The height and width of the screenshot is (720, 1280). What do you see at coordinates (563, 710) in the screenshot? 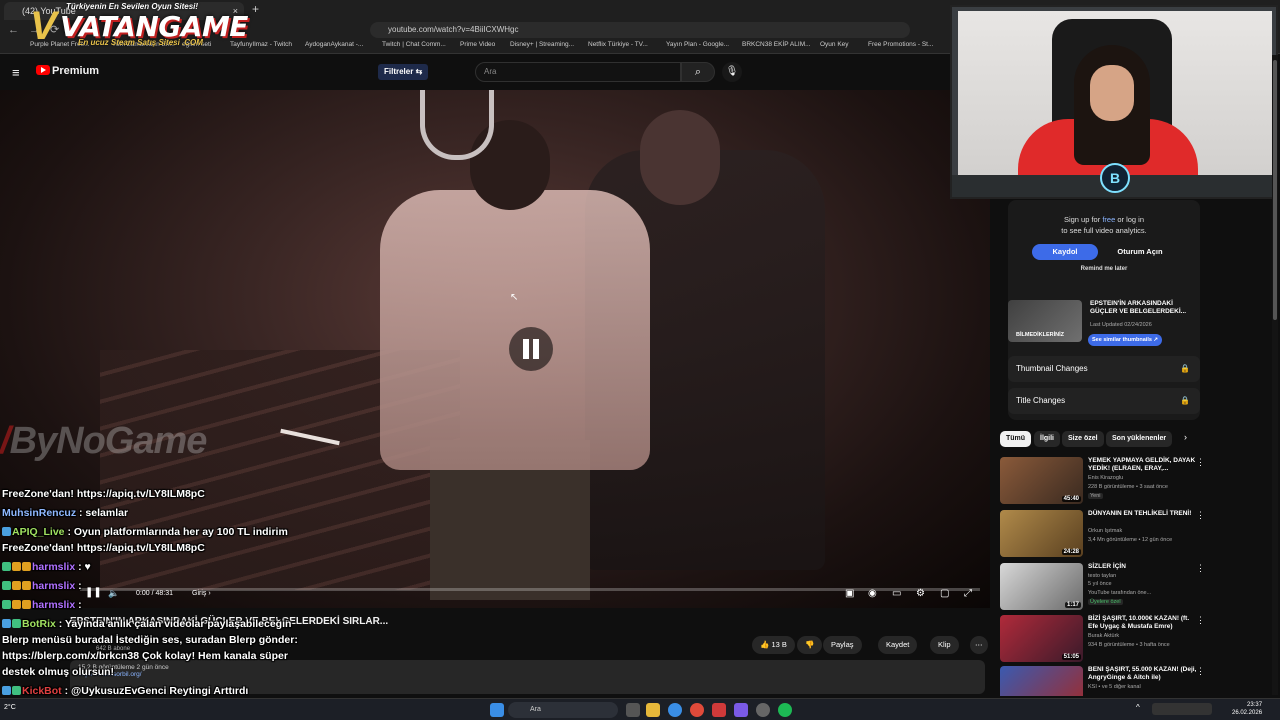
I see `taskbar-search: Ara` at bounding box center [563, 710].